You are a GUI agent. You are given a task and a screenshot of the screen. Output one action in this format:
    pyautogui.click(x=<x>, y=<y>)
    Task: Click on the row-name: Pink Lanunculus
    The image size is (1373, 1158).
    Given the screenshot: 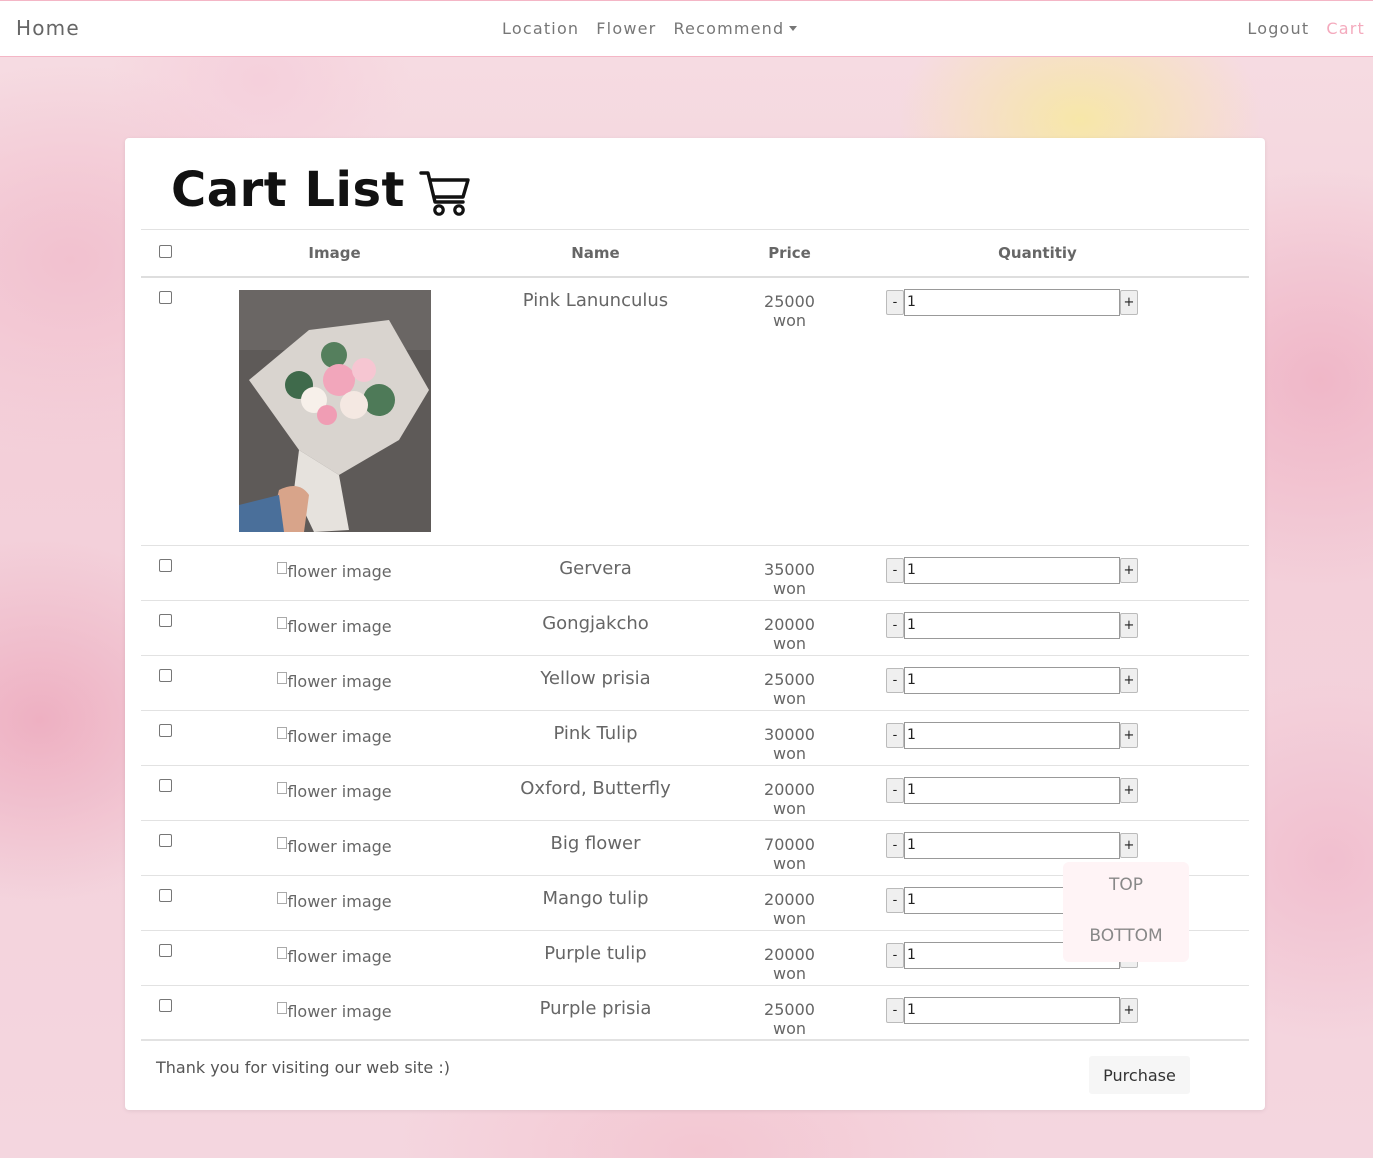 What is the action you would take?
    pyautogui.click(x=595, y=411)
    